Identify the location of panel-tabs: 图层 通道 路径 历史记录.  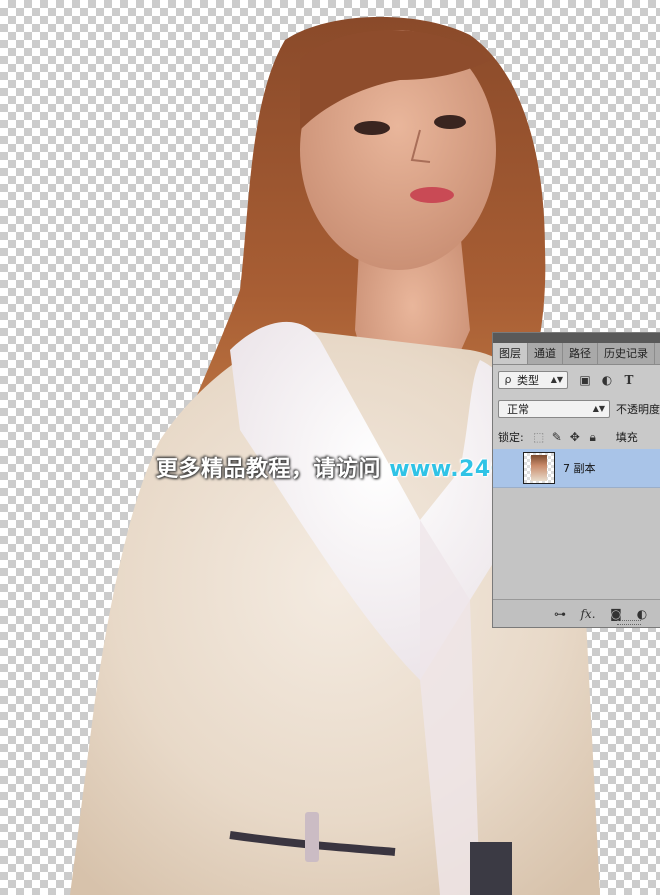
(576, 354).